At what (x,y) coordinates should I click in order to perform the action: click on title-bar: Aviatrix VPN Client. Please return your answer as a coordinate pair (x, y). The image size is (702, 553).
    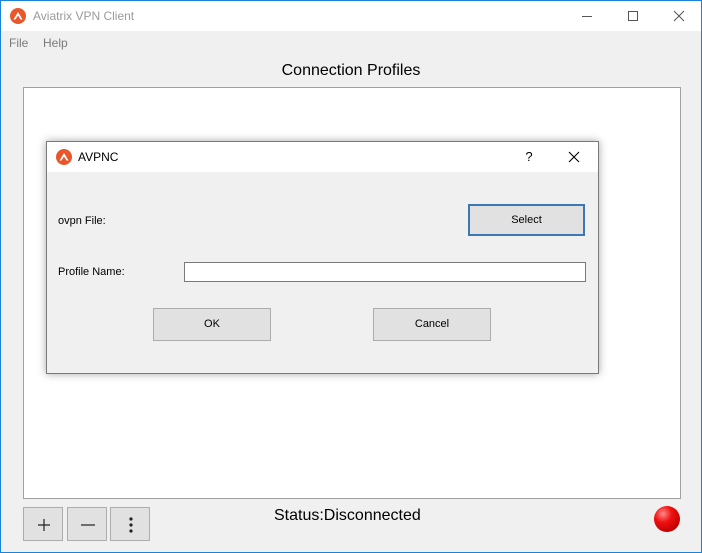
    Looking at the image, I should click on (351, 16).